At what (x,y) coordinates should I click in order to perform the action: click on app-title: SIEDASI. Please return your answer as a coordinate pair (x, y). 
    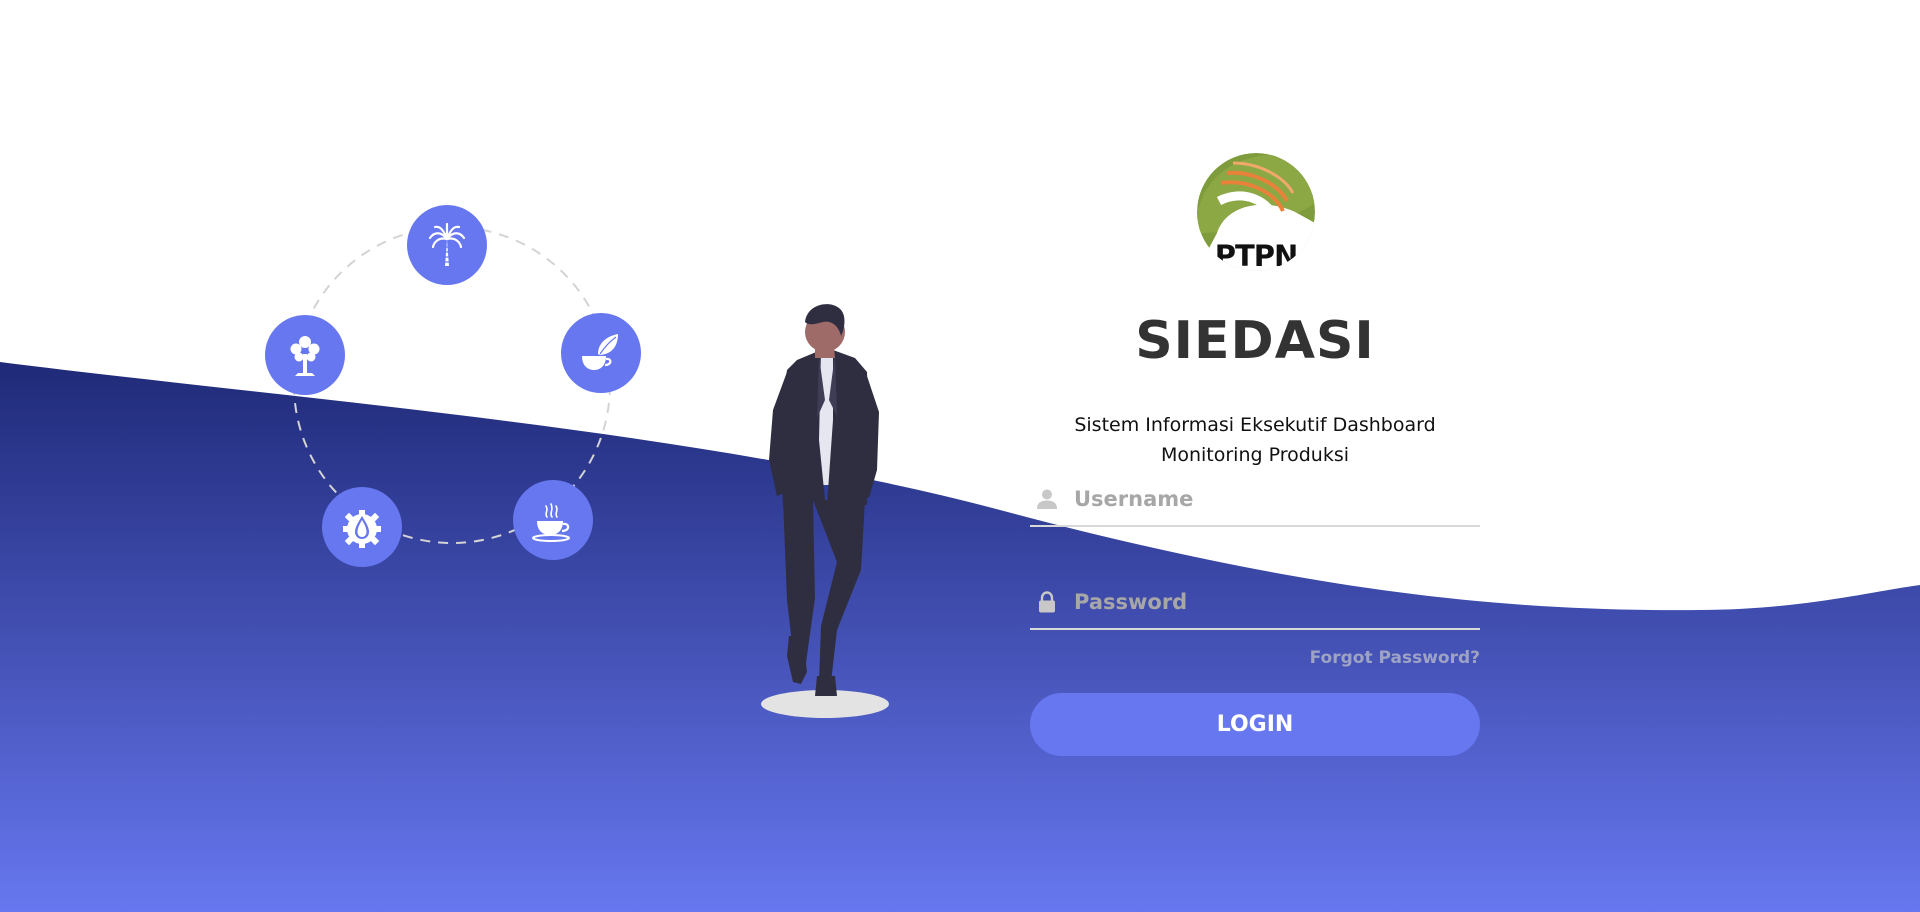
    Looking at the image, I should click on (1255, 341).